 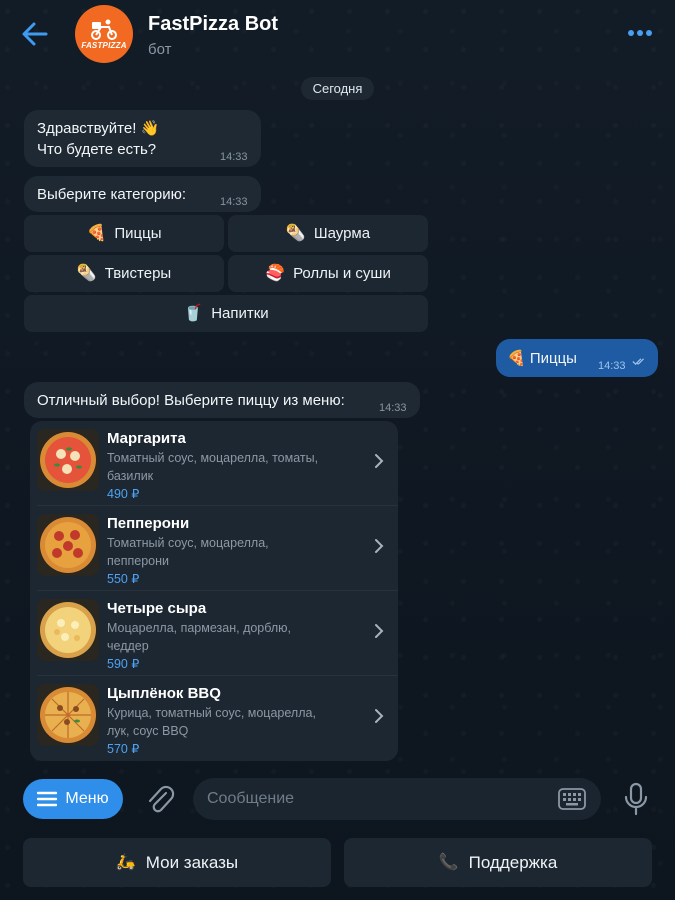 I want to click on category-label: Напитки, so click(x=240, y=313).